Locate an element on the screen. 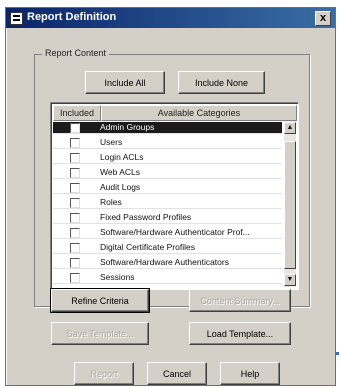  category-label: Admin Groups is located at coordinates (127, 127).